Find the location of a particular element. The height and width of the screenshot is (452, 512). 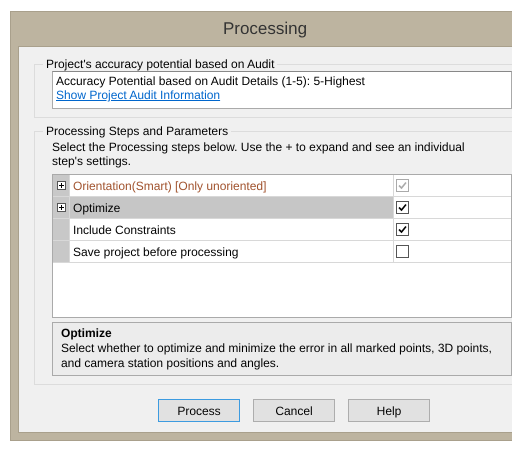

dialog-button: Process is located at coordinates (199, 410).